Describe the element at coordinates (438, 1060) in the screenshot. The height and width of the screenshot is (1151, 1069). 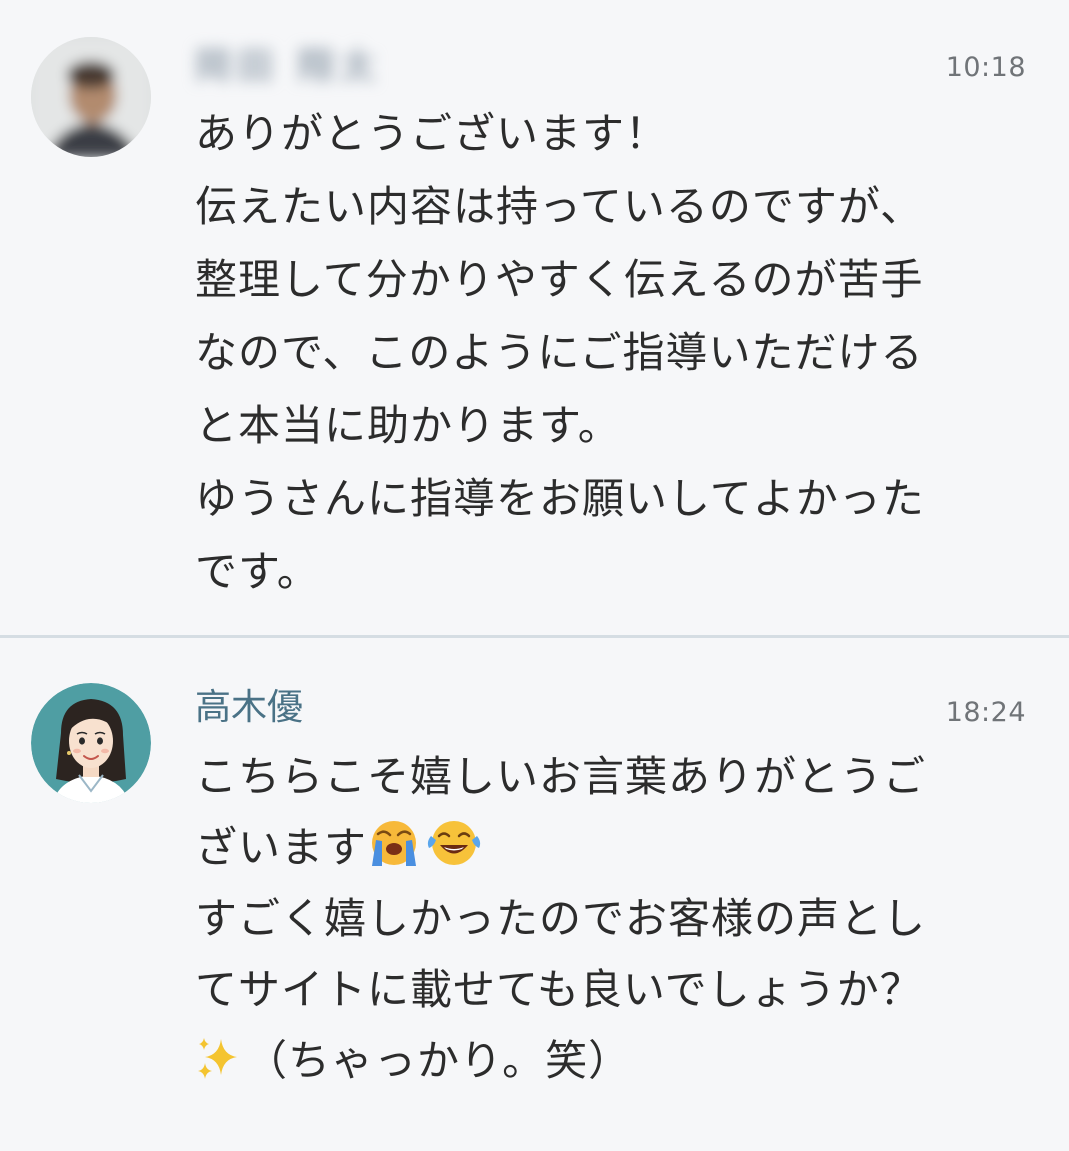
I see `message-line-text: （ちゃっかり。笑）` at that location.